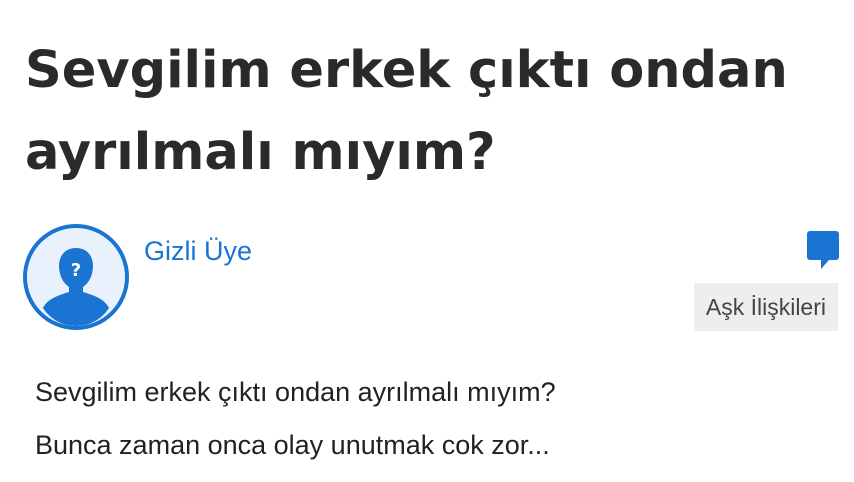 The height and width of the screenshot is (482, 854). What do you see at coordinates (765, 307) in the screenshot?
I see `category-tag: Aşk İlişkileri` at bounding box center [765, 307].